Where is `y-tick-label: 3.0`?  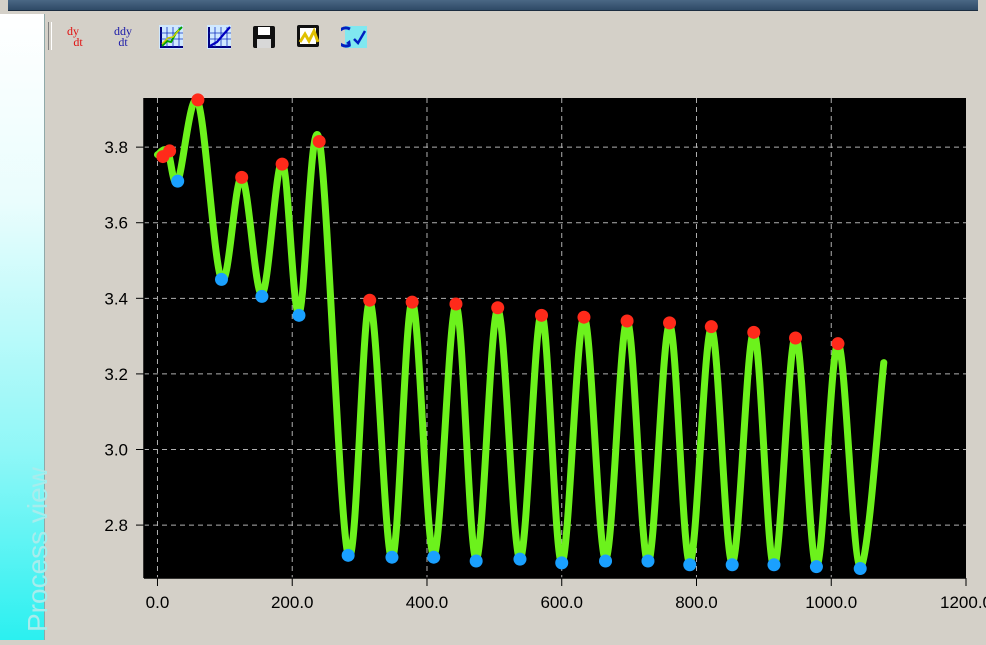
y-tick-label: 3.0 is located at coordinates (116, 449).